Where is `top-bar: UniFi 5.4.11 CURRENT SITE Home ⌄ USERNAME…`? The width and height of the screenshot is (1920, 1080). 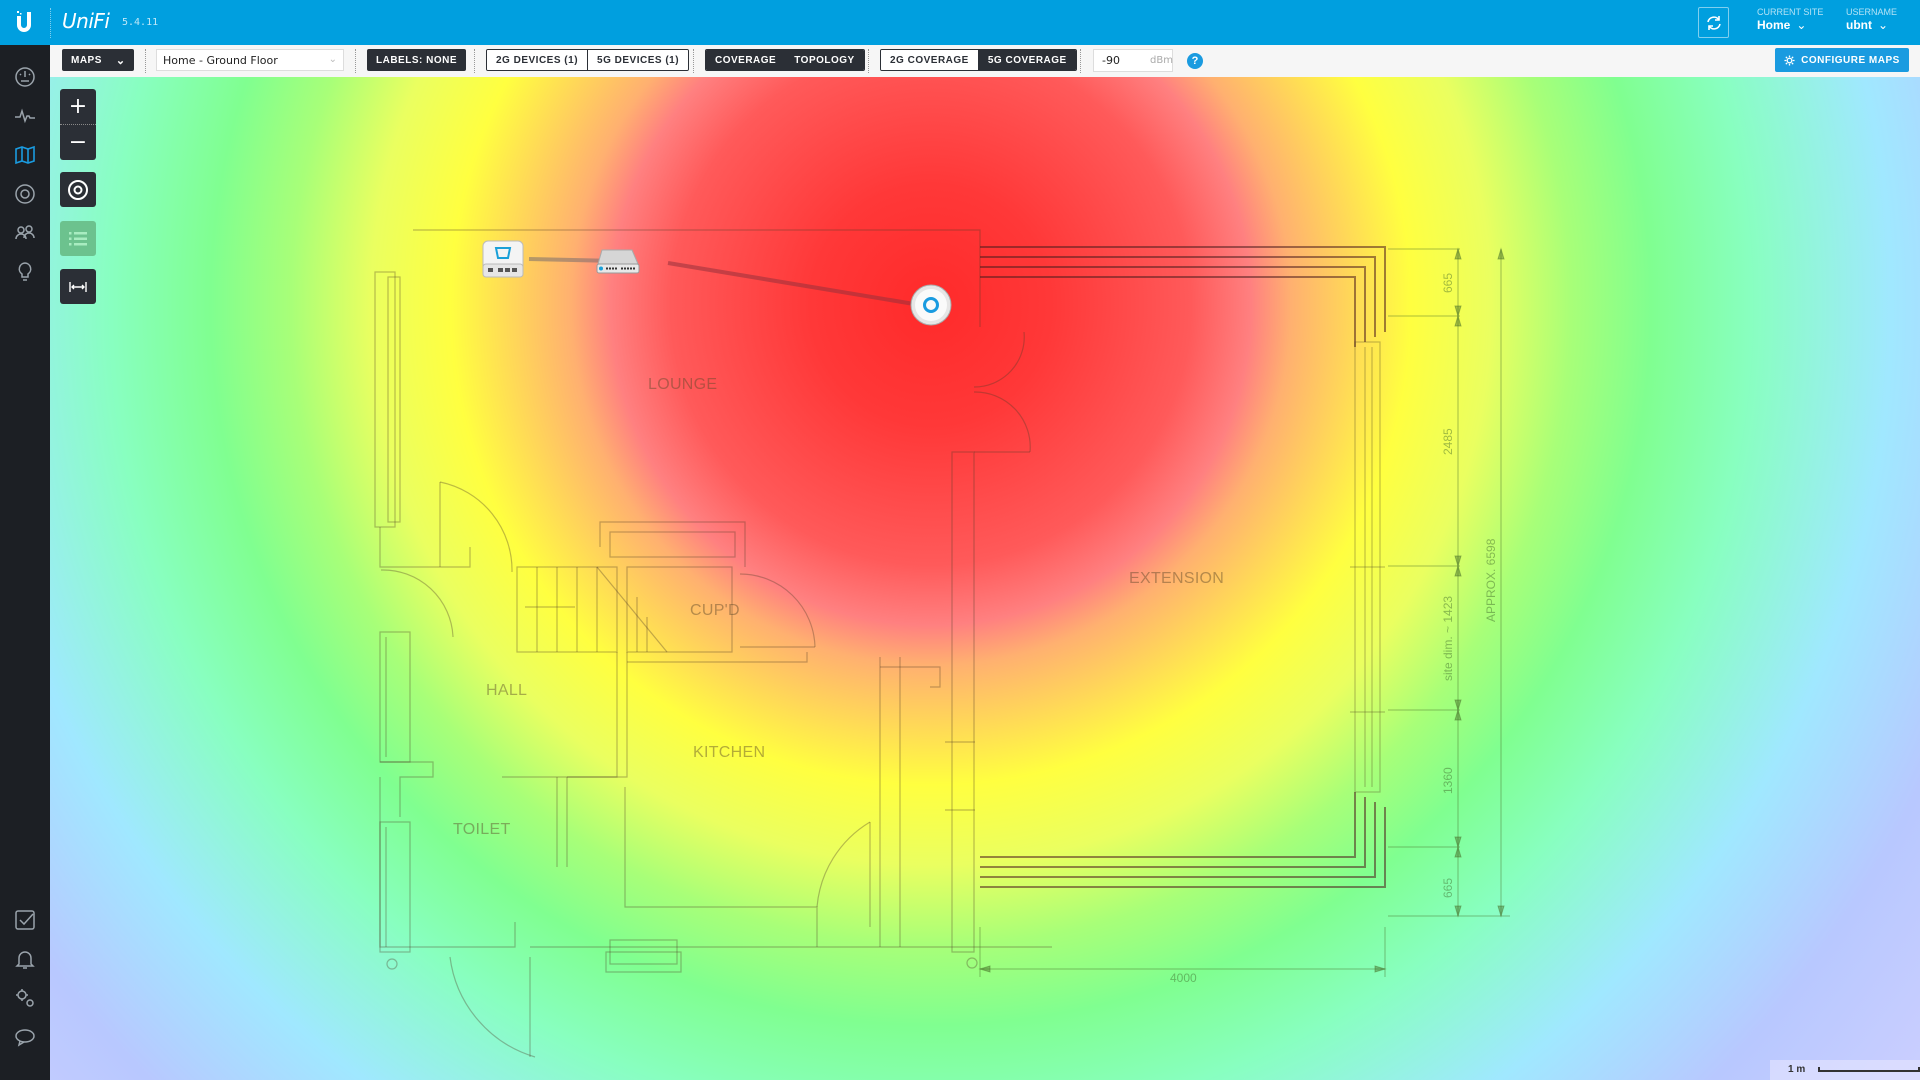 top-bar: UniFi 5.4.11 CURRENT SITE Home ⌄ USERNAME… is located at coordinates (960, 22).